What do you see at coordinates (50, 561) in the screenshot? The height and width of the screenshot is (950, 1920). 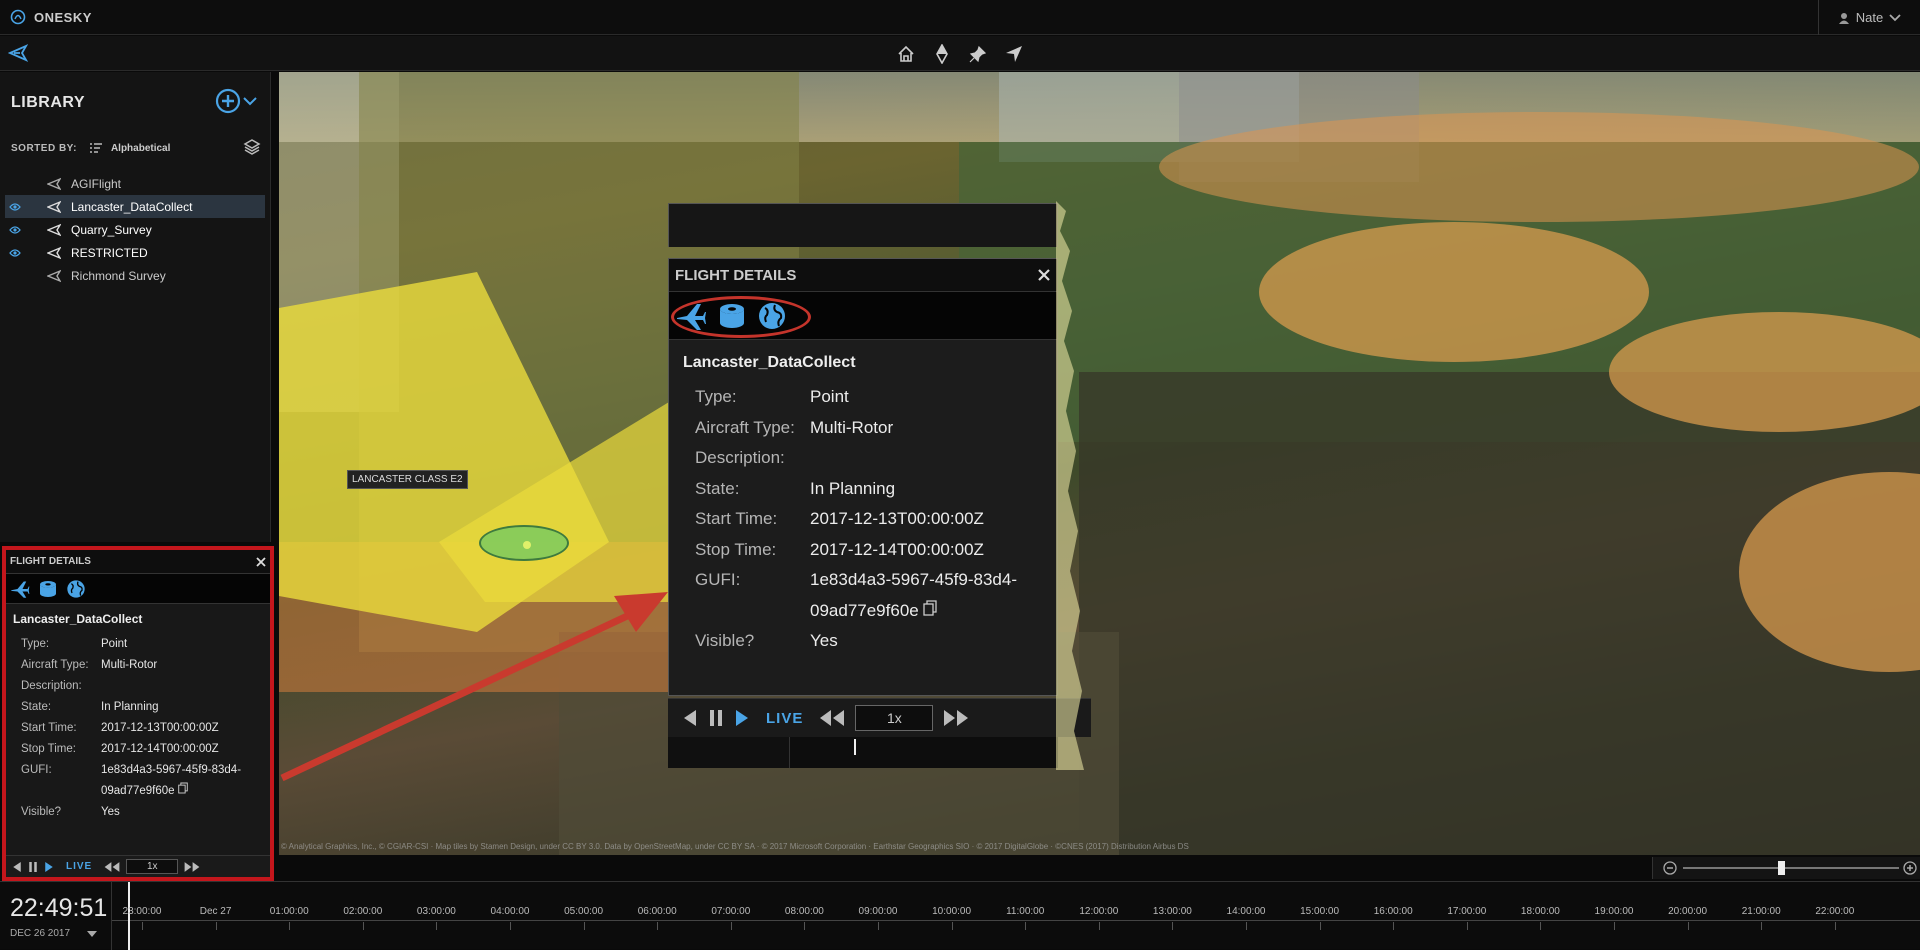 I see `flight-details-title: FLIGHT DETAILS` at bounding box center [50, 561].